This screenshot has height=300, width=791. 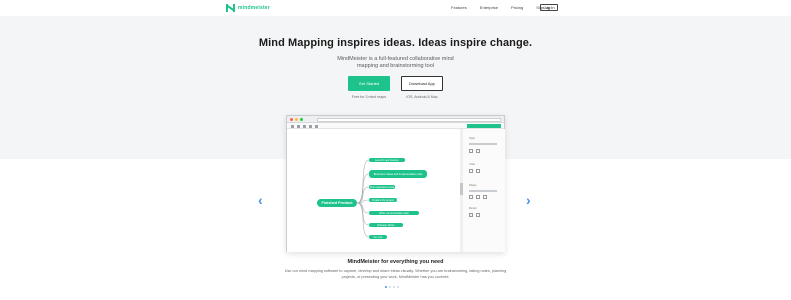 What do you see at coordinates (382, 187) in the screenshot?
I see `mindmap-branch-node: Run regression tests` at bounding box center [382, 187].